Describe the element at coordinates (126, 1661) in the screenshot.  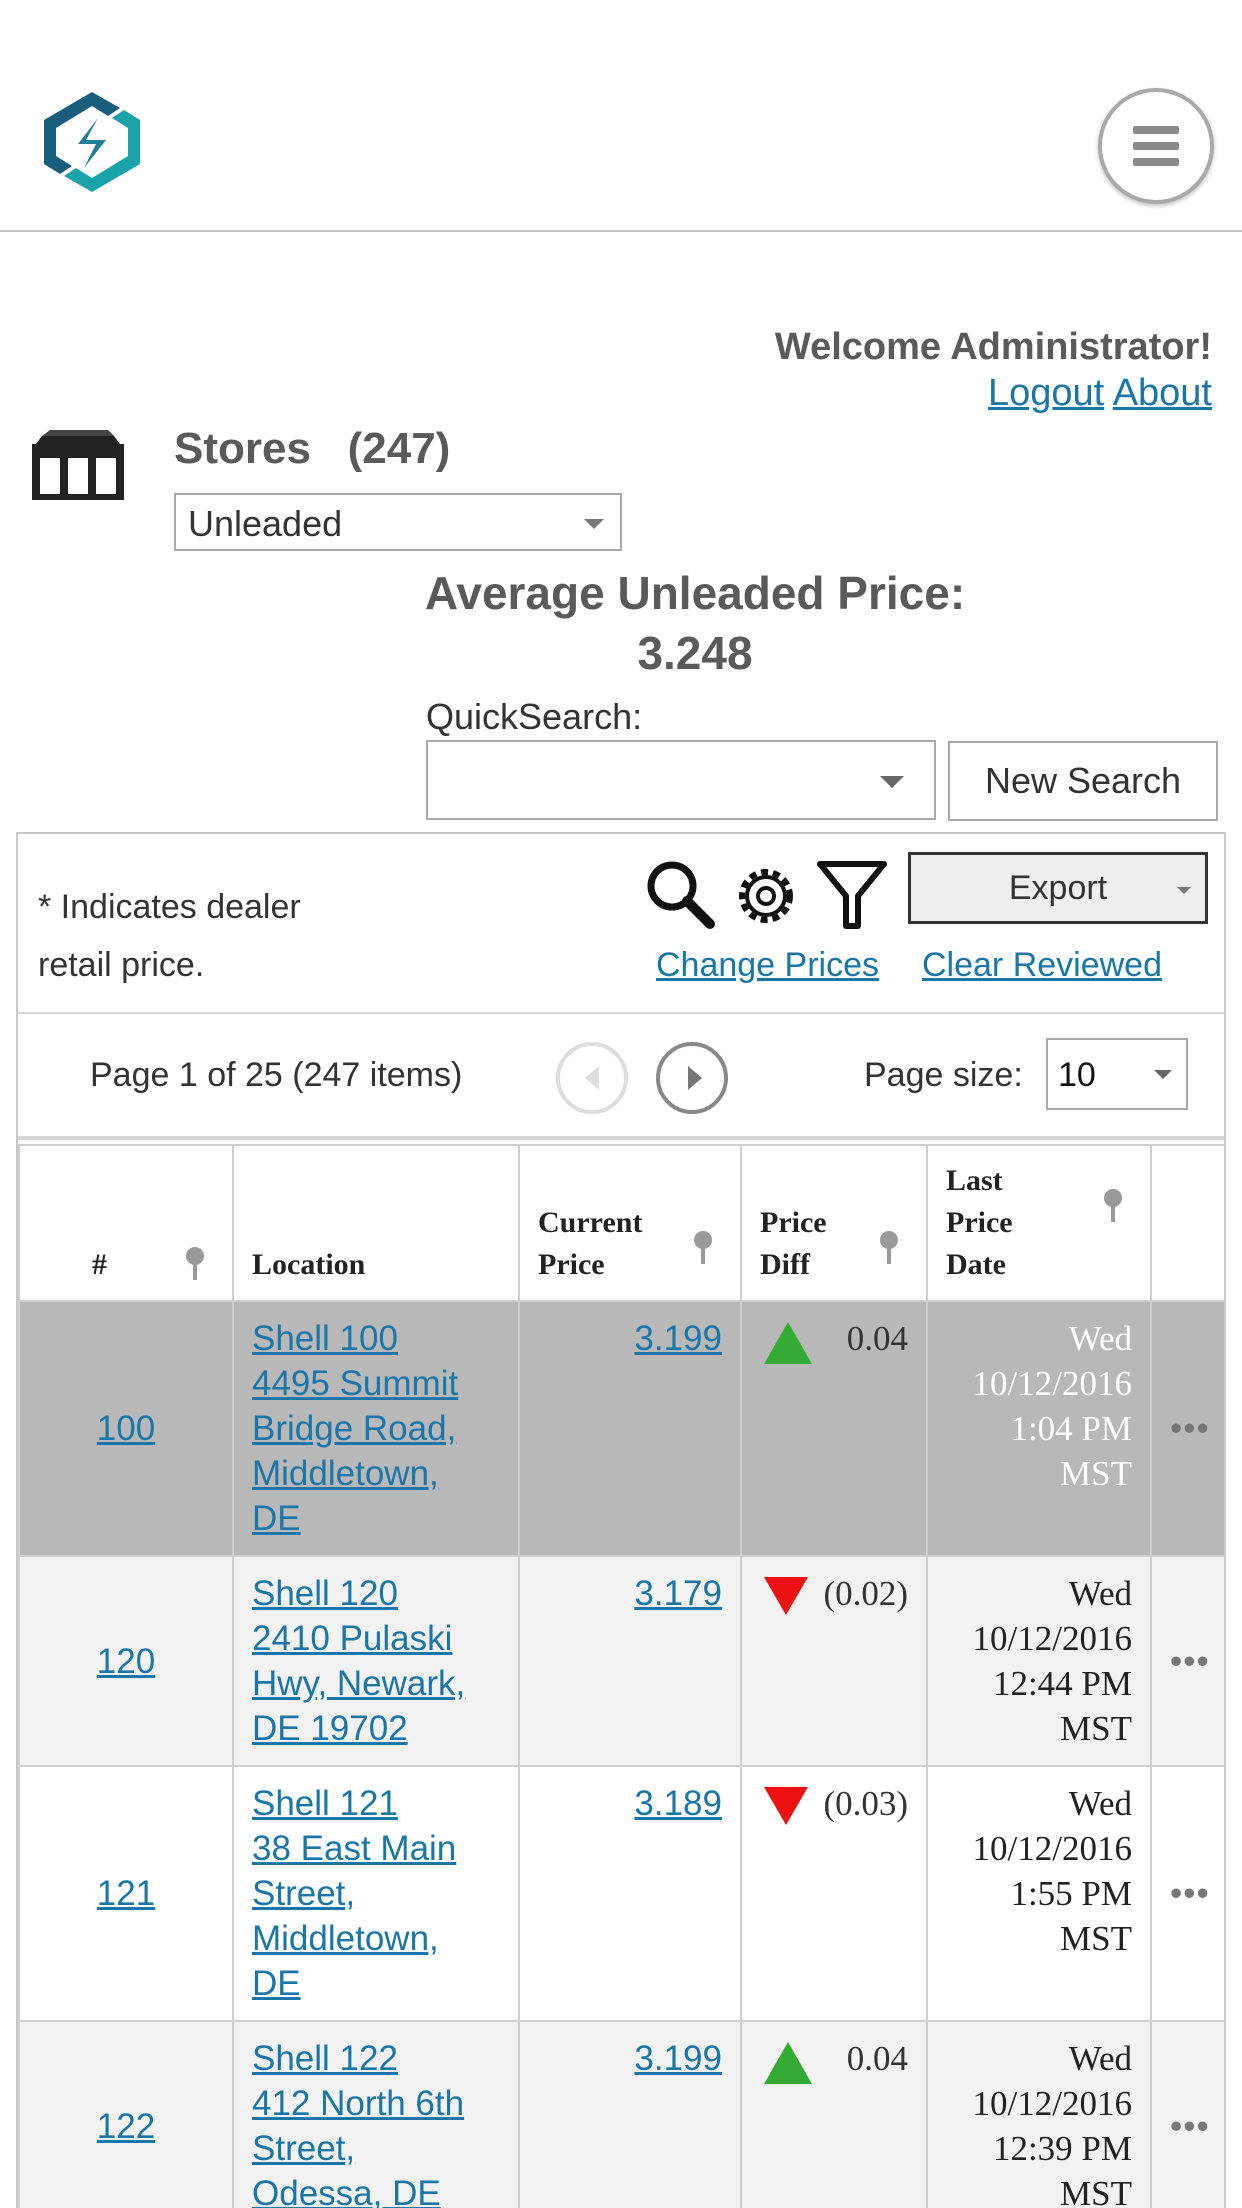
I see `store-number-link: 120` at that location.